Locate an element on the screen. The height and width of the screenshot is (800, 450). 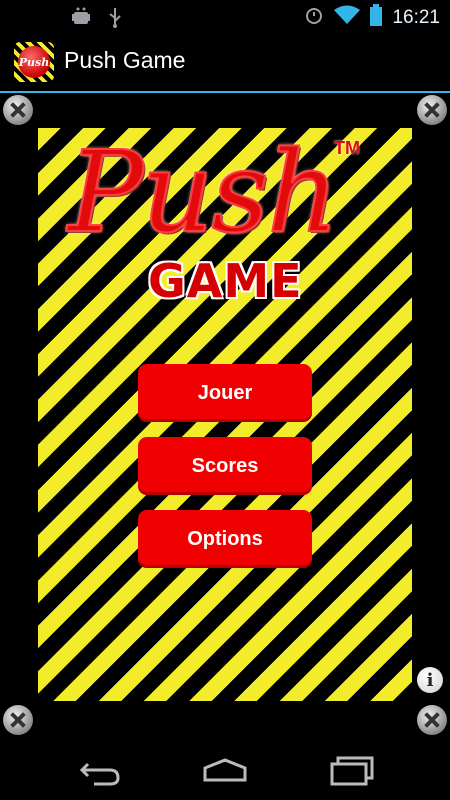
wifi-icon is located at coordinates (347, 17).